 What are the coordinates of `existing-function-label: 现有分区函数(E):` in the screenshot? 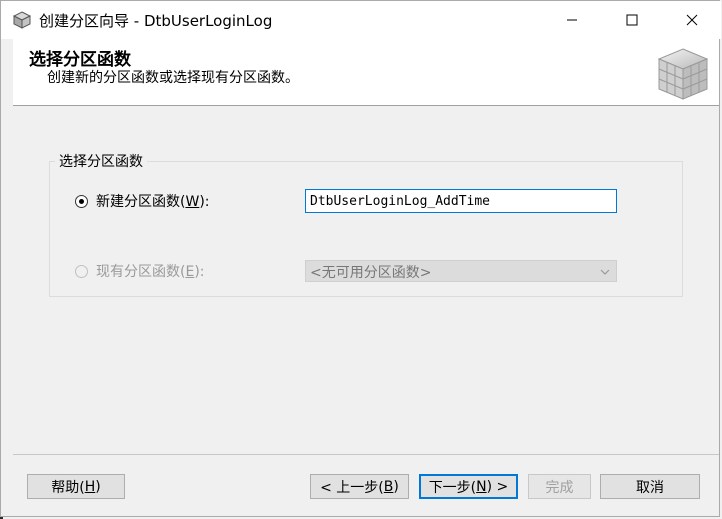 It's located at (150, 271).